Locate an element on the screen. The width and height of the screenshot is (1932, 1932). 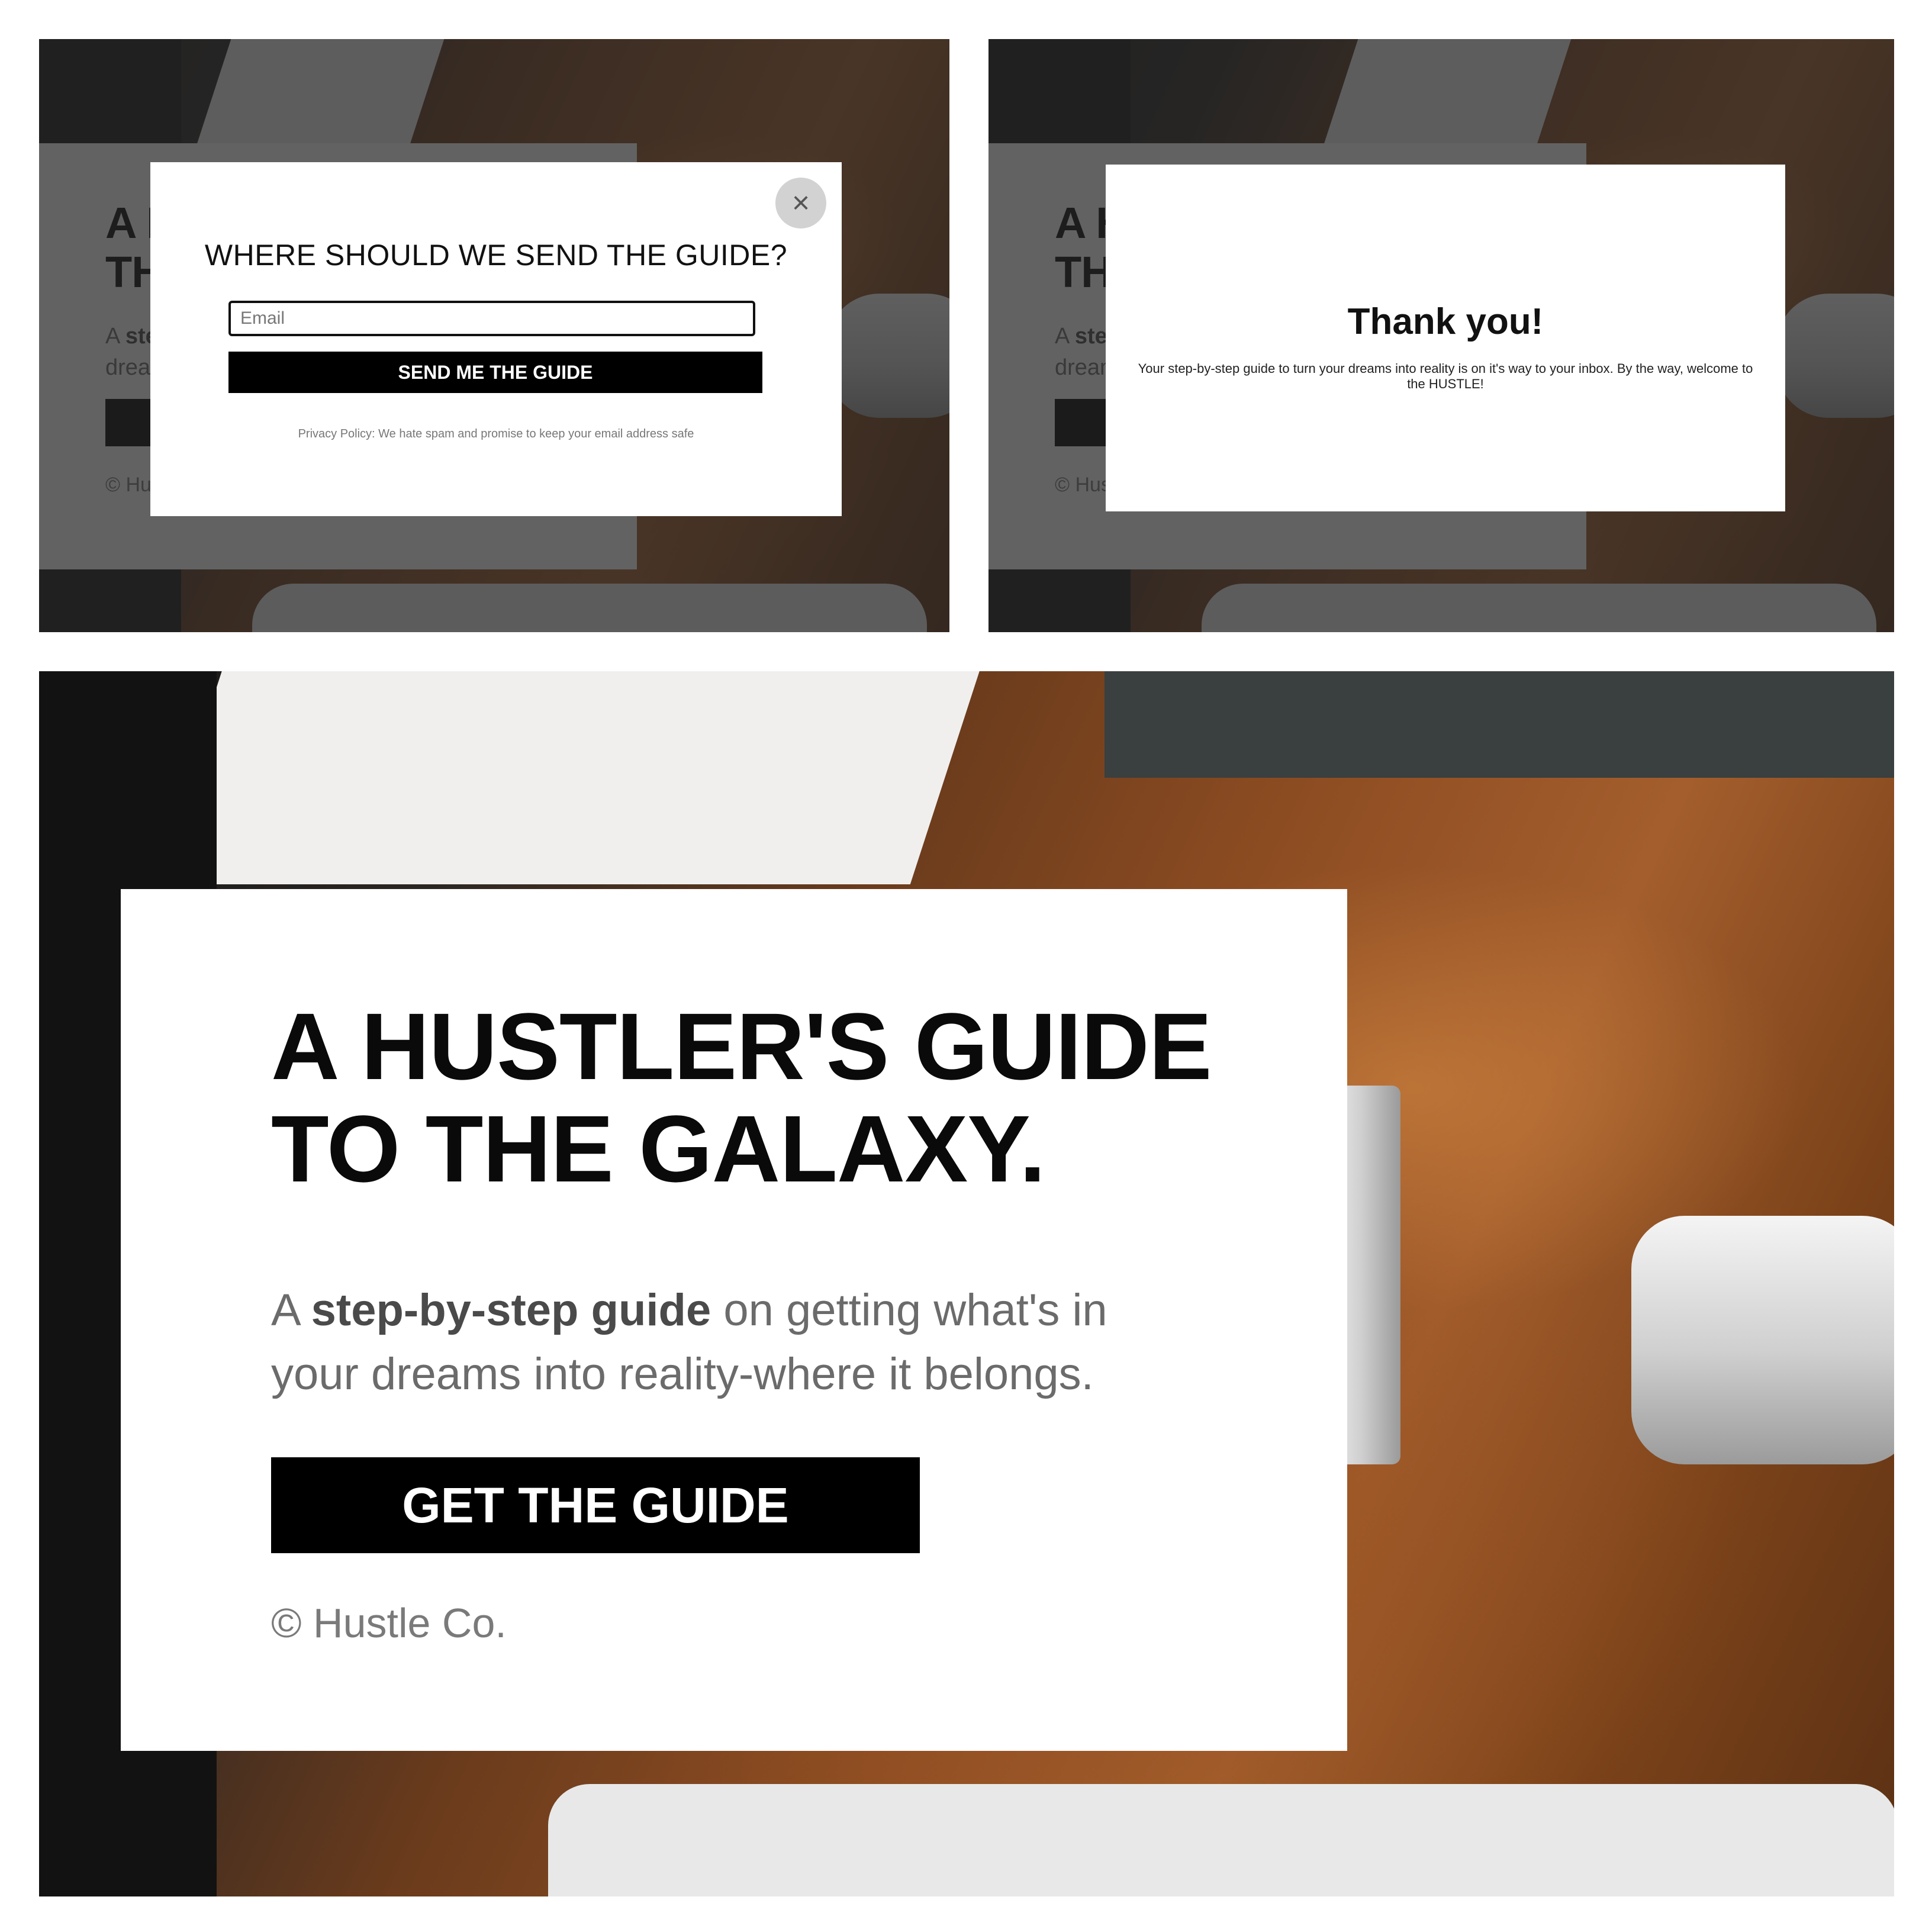
close-icon: × is located at coordinates (801, 203).